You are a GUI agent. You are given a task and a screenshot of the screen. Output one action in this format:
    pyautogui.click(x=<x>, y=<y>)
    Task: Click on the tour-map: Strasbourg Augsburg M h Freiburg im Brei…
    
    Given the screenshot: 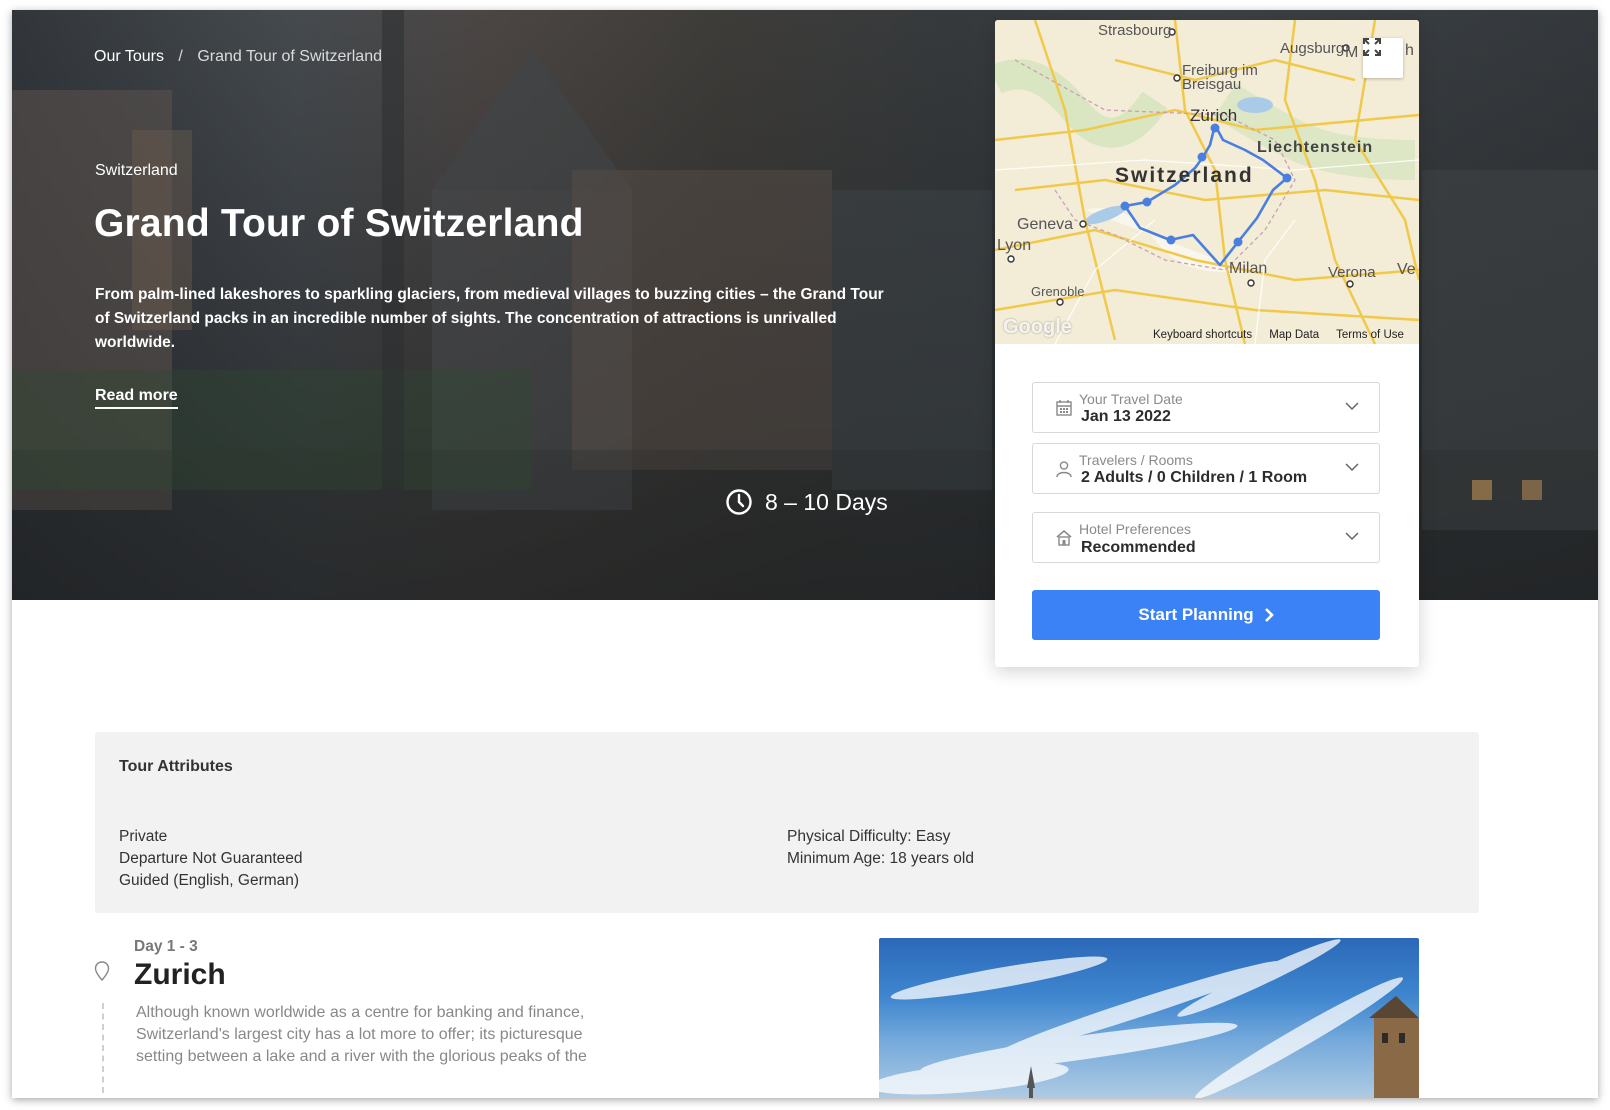 What is the action you would take?
    pyautogui.click(x=1207, y=182)
    